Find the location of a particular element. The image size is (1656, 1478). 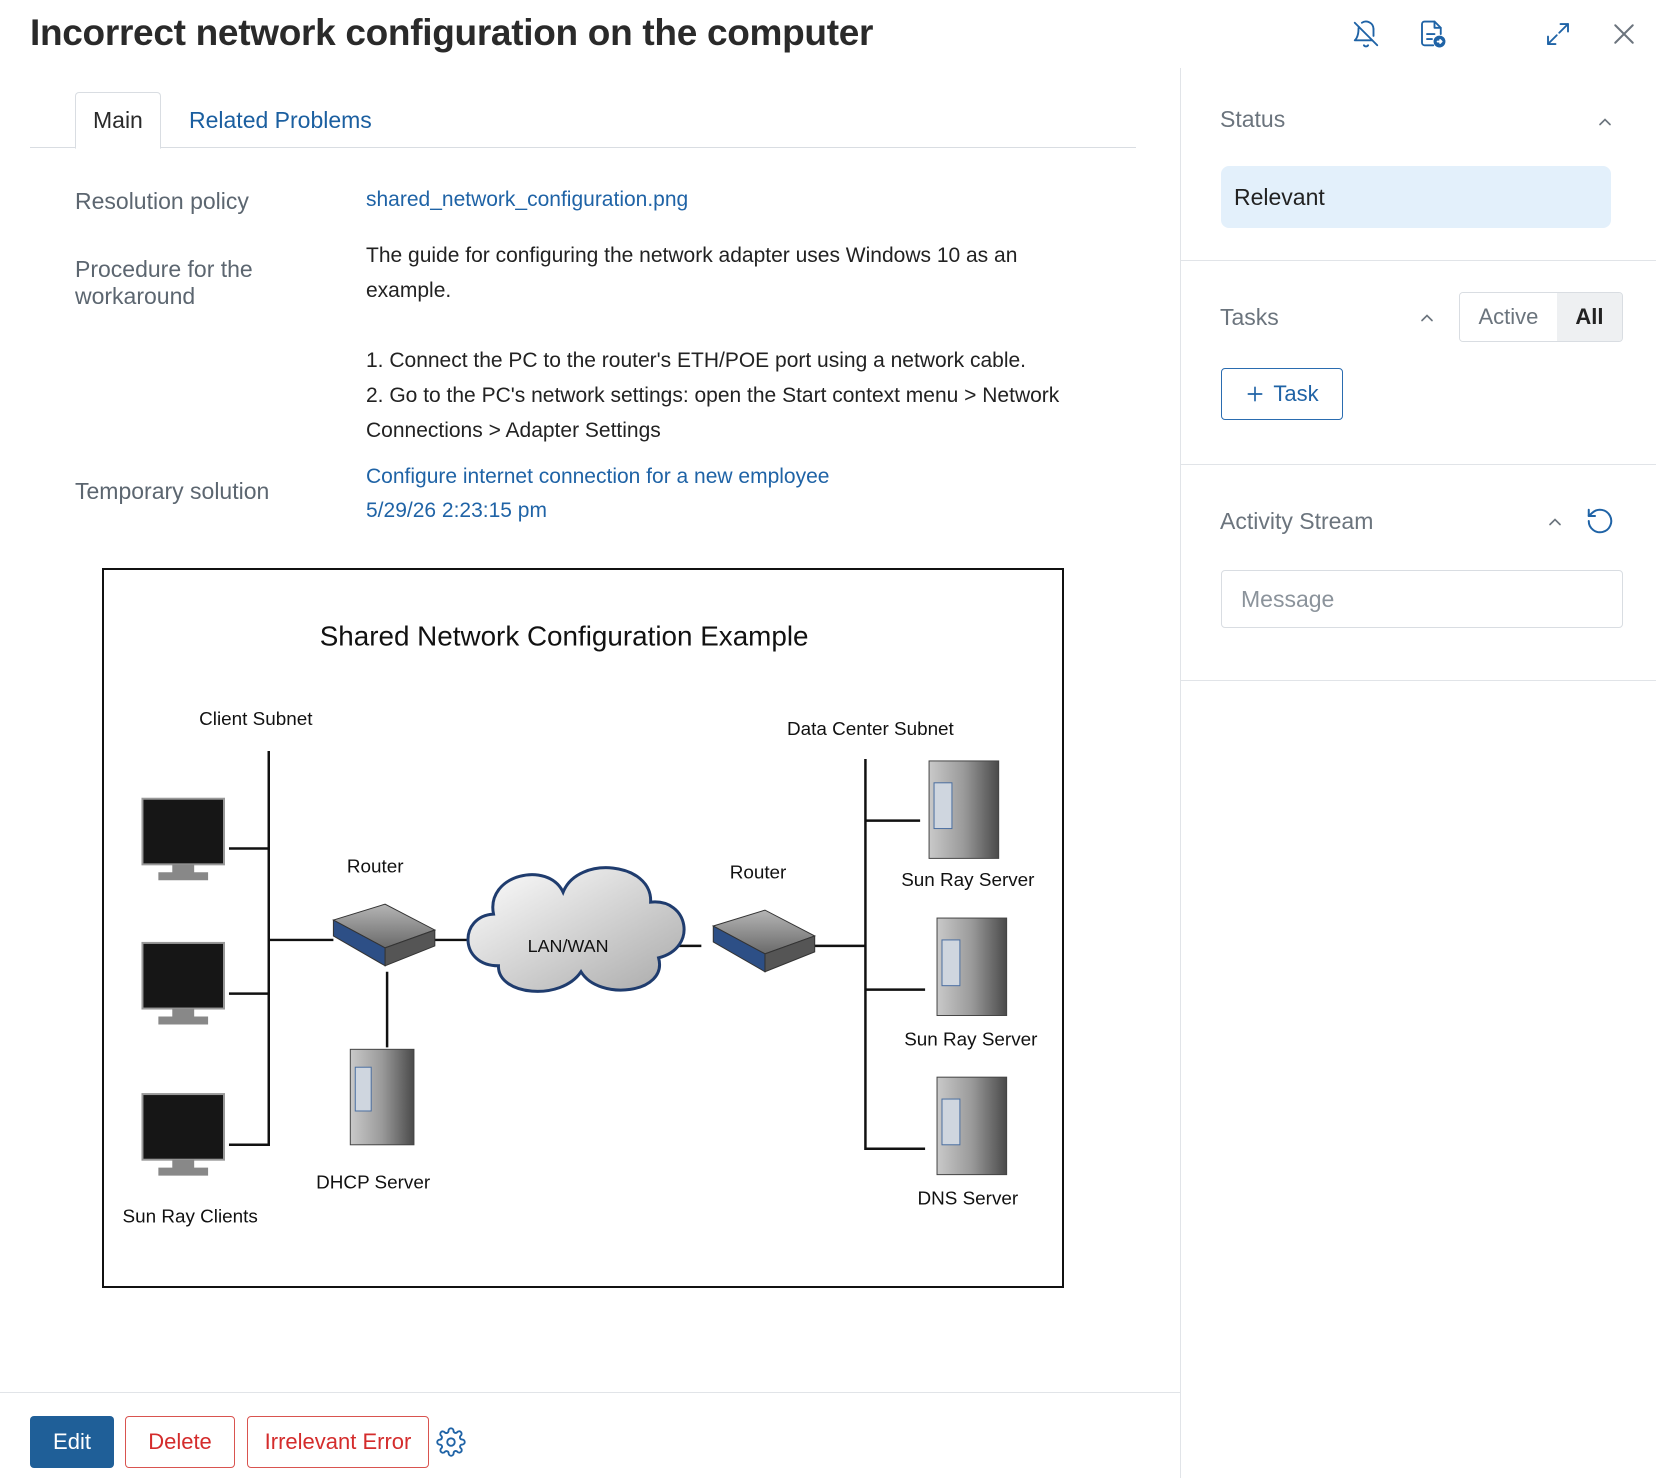

dns-server-label: DNS Server is located at coordinates (967, 1198).